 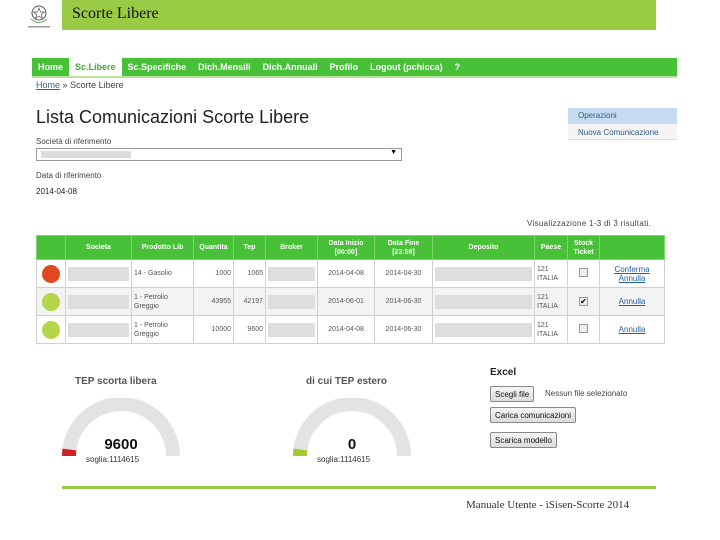 I want to click on footer-divider, so click(x=359, y=487).